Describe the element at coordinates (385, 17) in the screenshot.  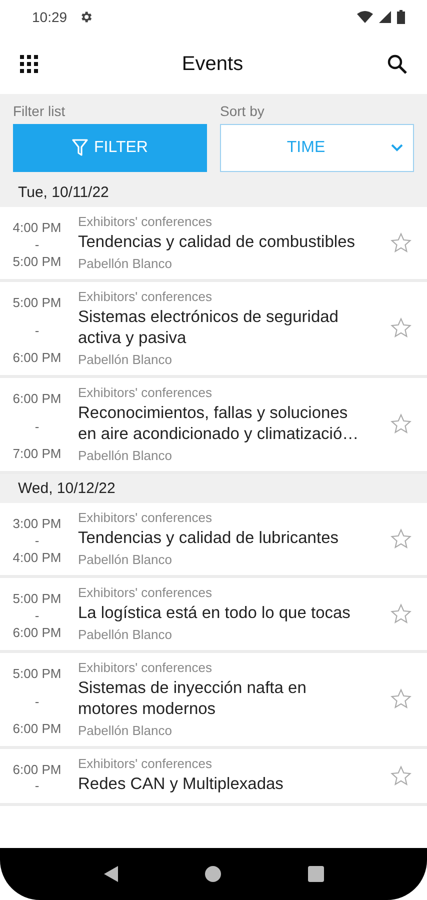
I see `signal-icon` at that location.